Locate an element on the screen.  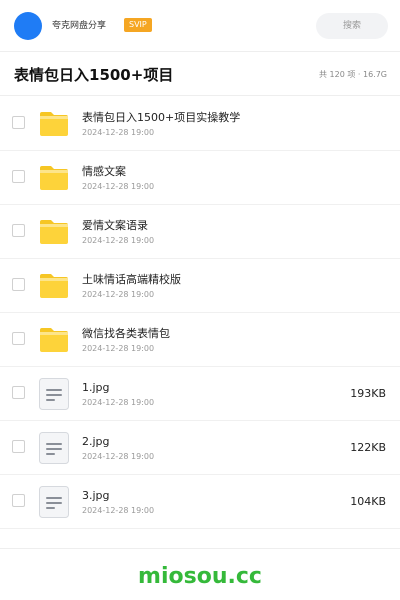
file-name: 爱情文案语录 is located at coordinates (115, 225).